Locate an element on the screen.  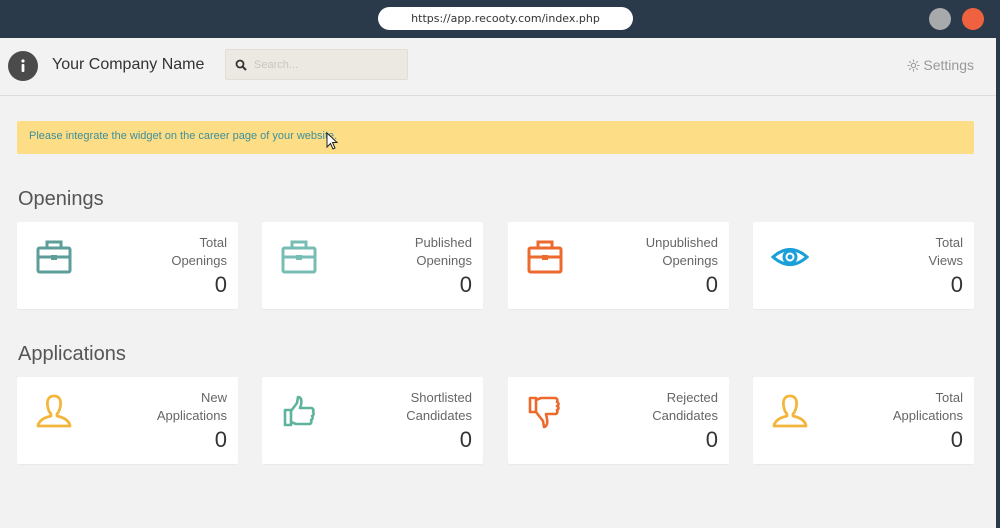
settings-link: Settings is located at coordinates (940, 65).